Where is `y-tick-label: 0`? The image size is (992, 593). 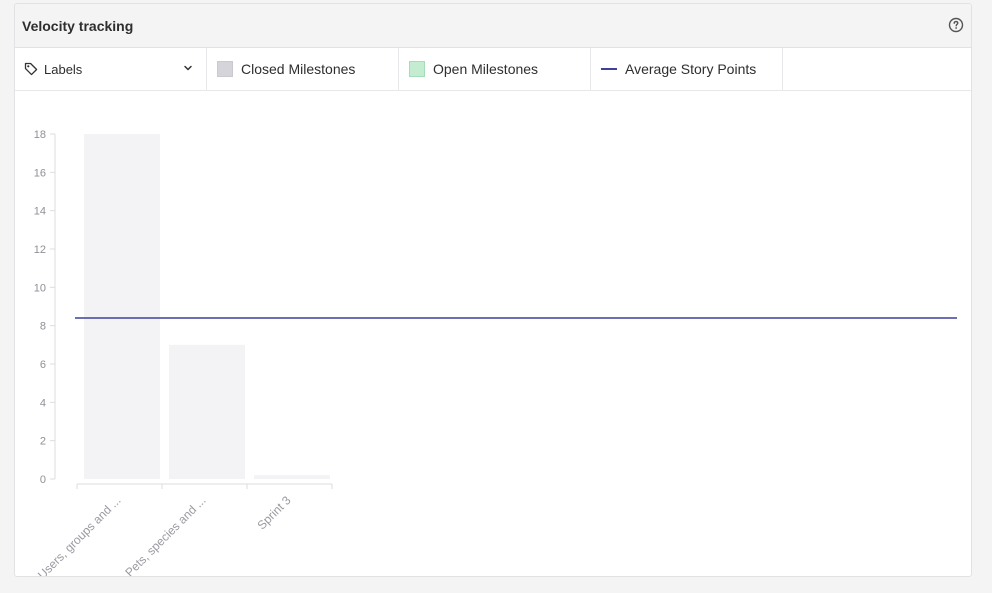
y-tick-label: 0 is located at coordinates (43, 480).